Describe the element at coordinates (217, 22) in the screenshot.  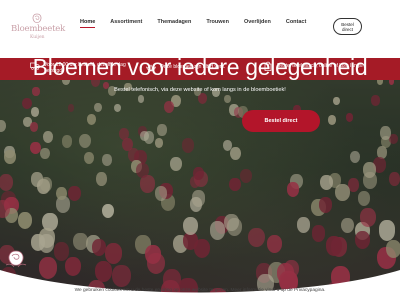
I see `nav-item-trouwen: Trouwen` at that location.